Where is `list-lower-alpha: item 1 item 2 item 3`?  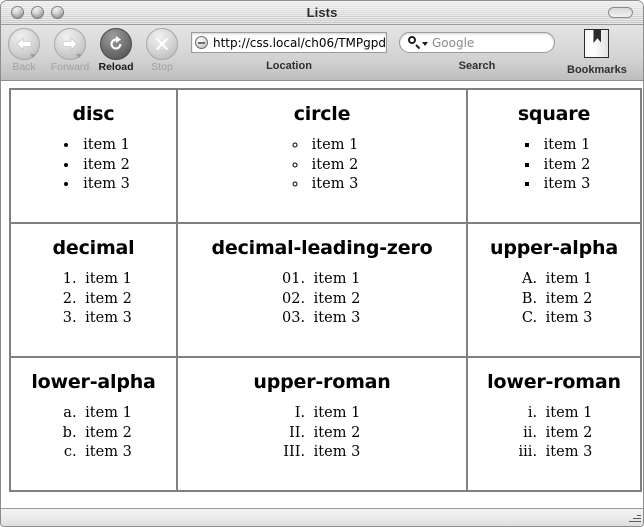
list-lower-alpha: item 1 item 2 item 3 is located at coordinates (93, 433).